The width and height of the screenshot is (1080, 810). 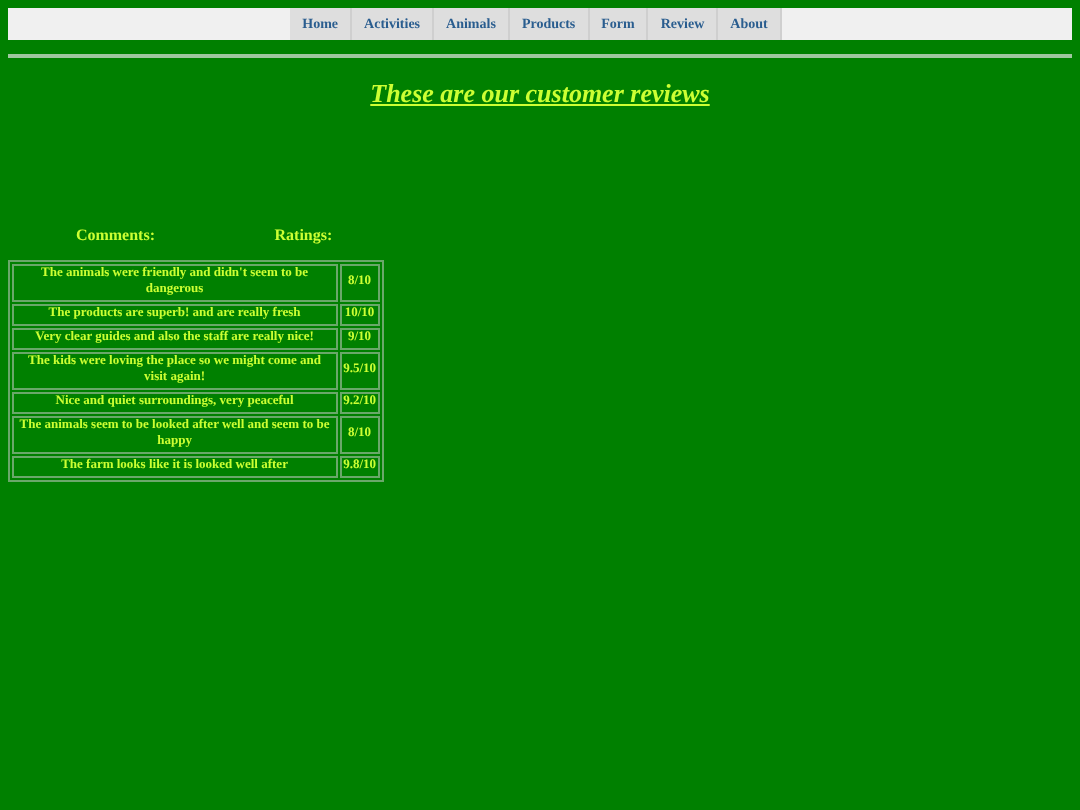 I want to click on column-heading: Comments:, so click(x=115, y=235).